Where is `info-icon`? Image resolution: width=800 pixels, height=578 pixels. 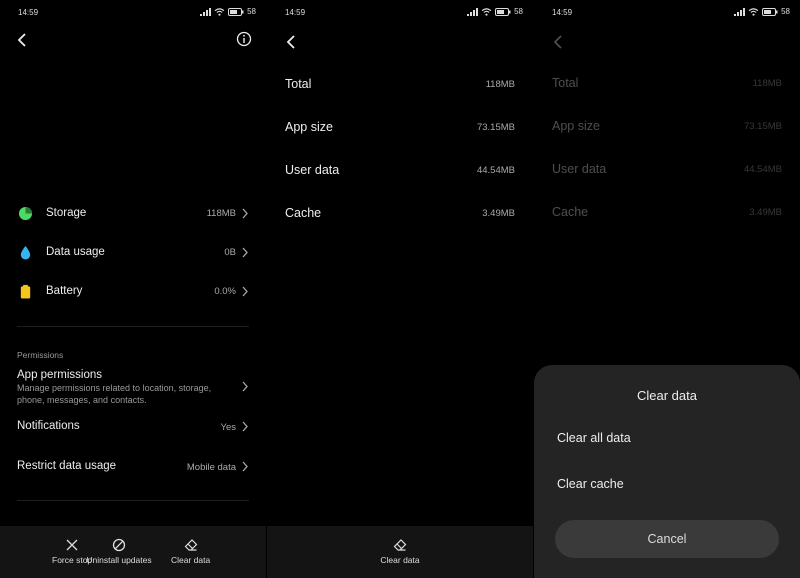 info-icon is located at coordinates (244, 39).